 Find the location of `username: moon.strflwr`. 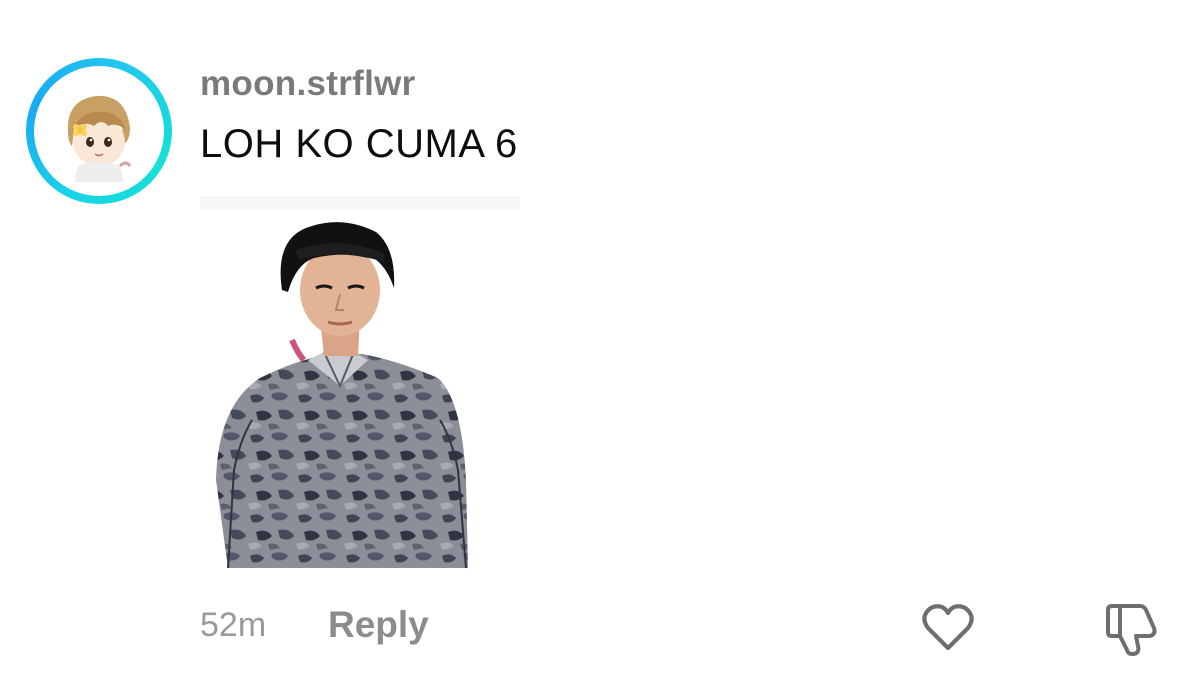

username: moon.strflwr is located at coordinates (308, 84).